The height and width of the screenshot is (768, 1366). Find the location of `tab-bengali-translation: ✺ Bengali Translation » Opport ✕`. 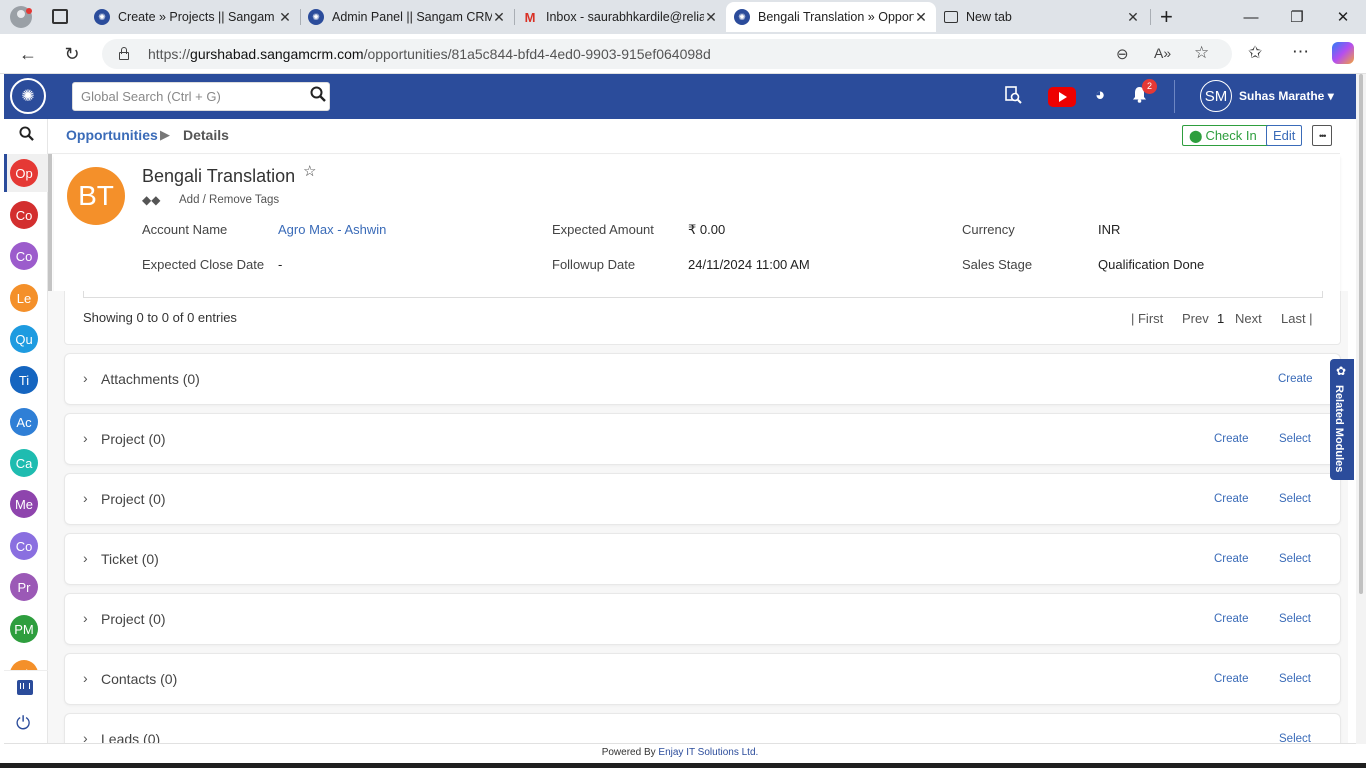

tab-bengali-translation: ✺ Bengali Translation » Opport ✕ is located at coordinates (831, 17).